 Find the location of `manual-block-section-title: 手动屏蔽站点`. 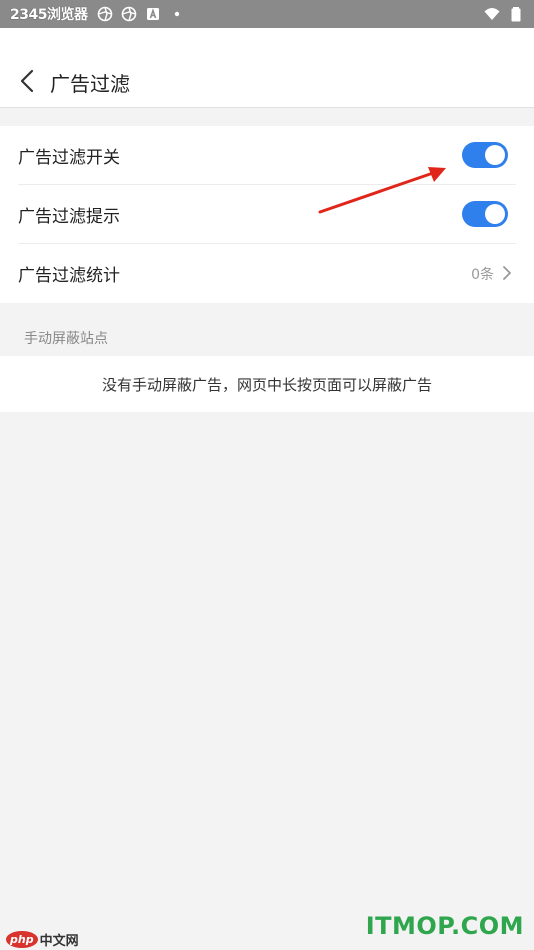

manual-block-section-title: 手动屏蔽站点 is located at coordinates (66, 339).